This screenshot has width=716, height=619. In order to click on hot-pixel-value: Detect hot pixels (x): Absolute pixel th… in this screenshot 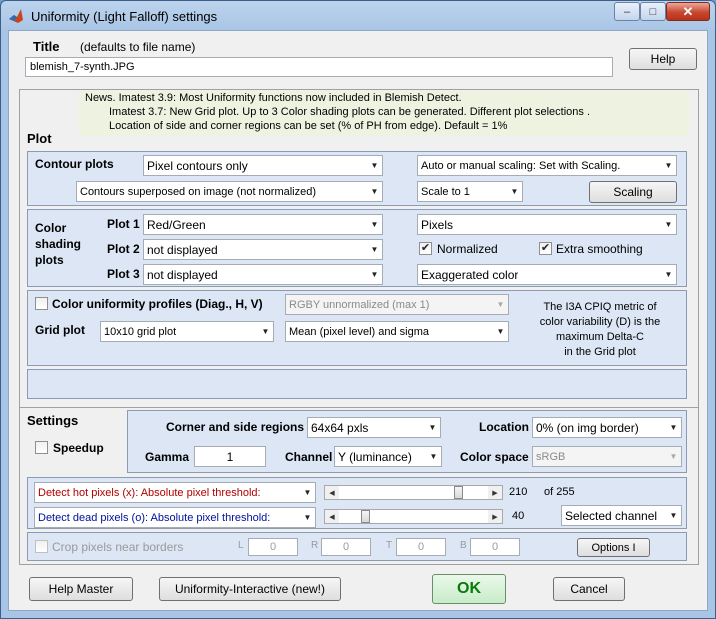, I will do `click(149, 492)`.